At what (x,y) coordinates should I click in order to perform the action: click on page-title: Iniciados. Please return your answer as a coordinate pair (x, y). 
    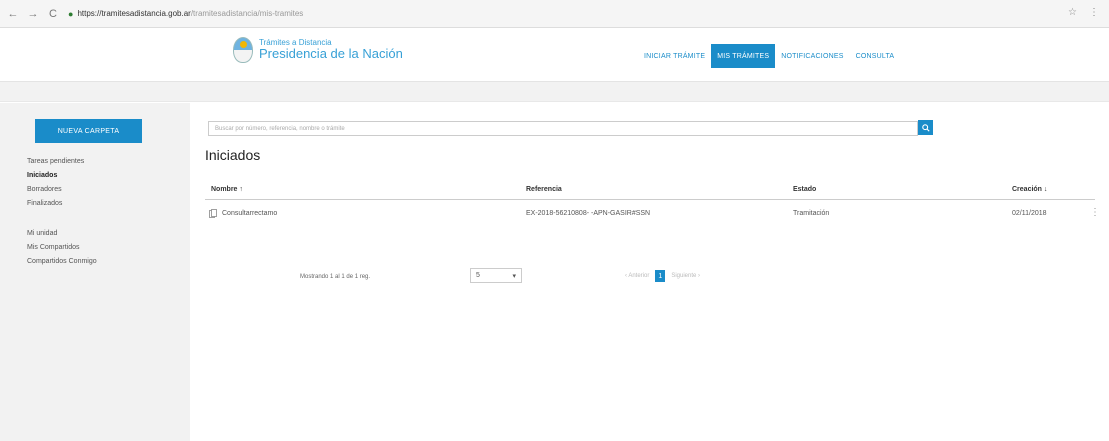
    Looking at the image, I should click on (233, 155).